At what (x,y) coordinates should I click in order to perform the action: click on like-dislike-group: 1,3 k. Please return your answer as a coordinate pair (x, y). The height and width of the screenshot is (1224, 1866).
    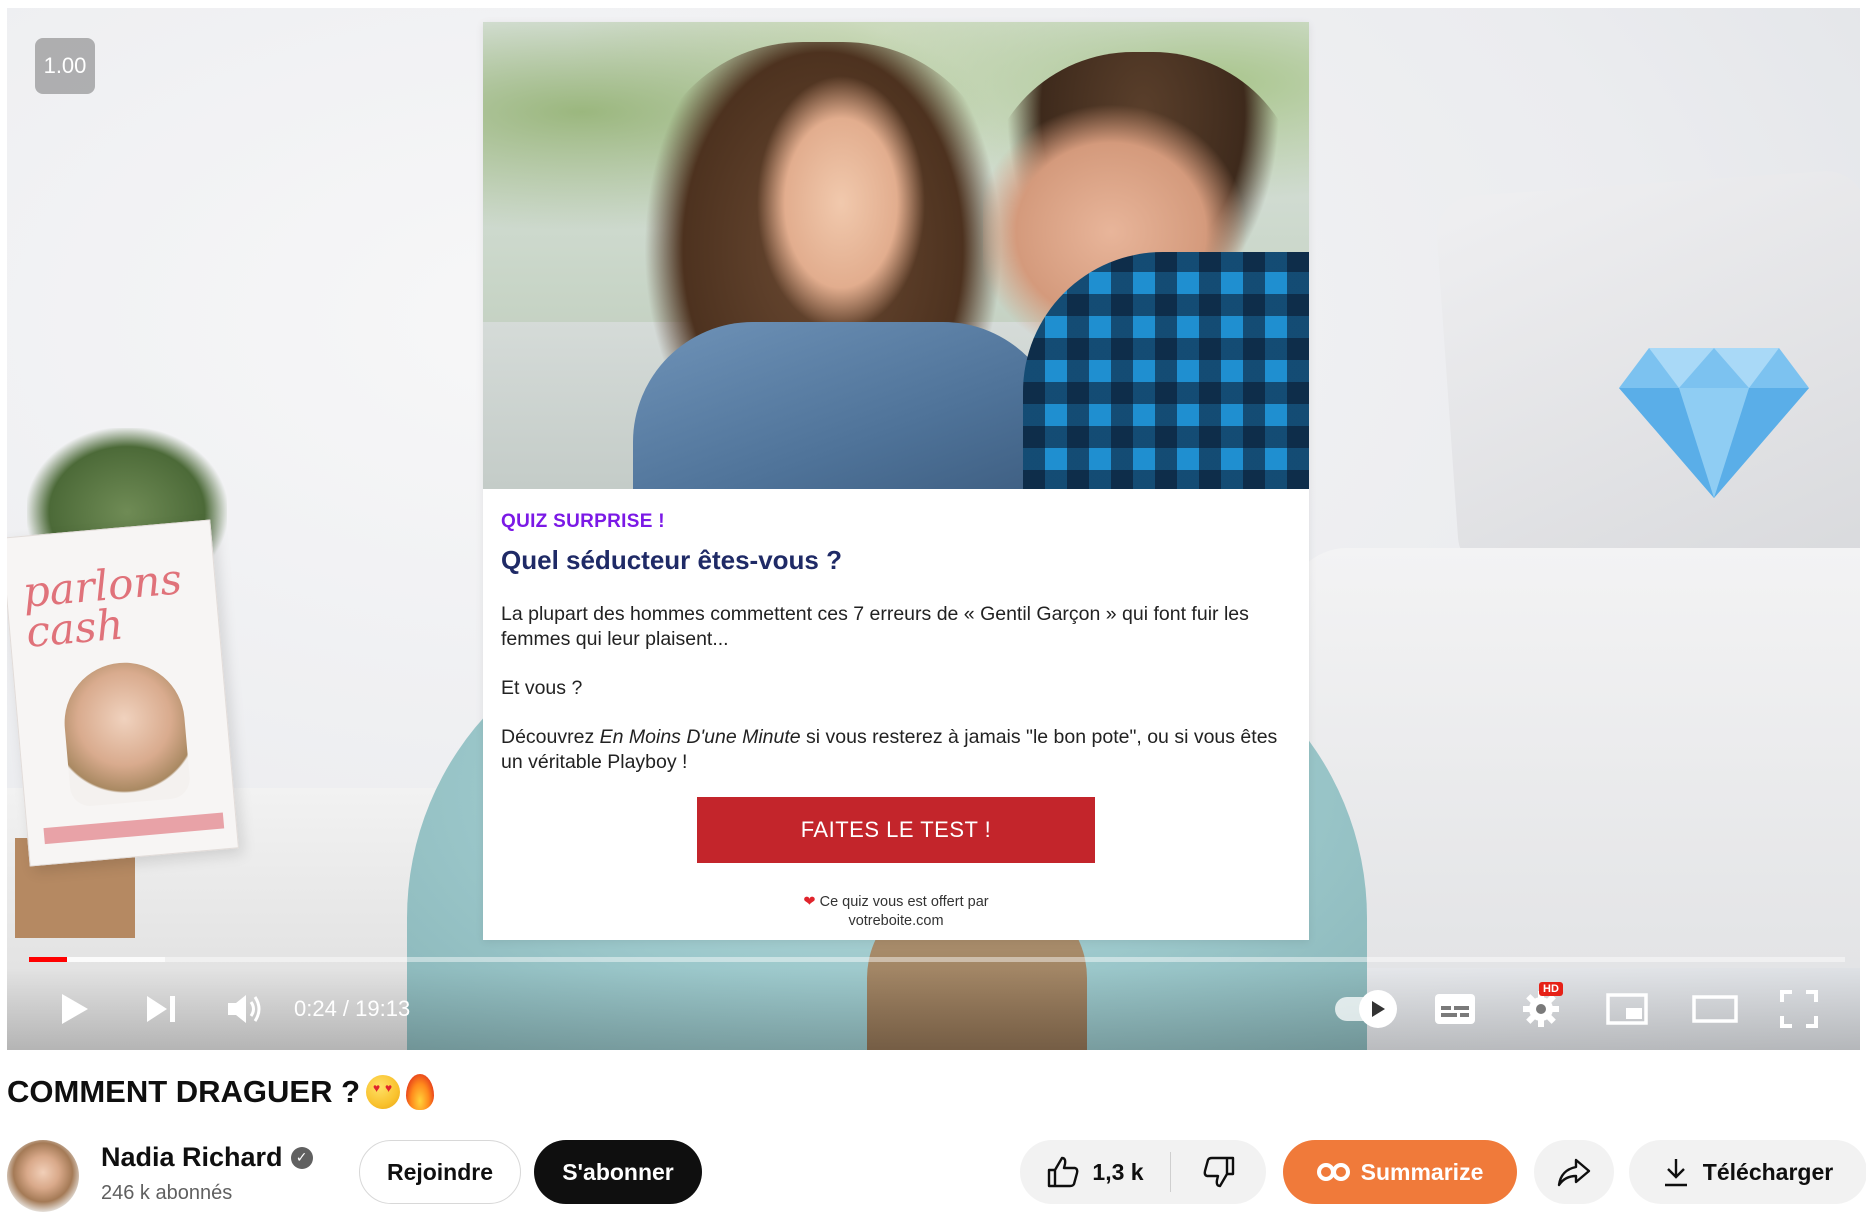
    Looking at the image, I should click on (1143, 1172).